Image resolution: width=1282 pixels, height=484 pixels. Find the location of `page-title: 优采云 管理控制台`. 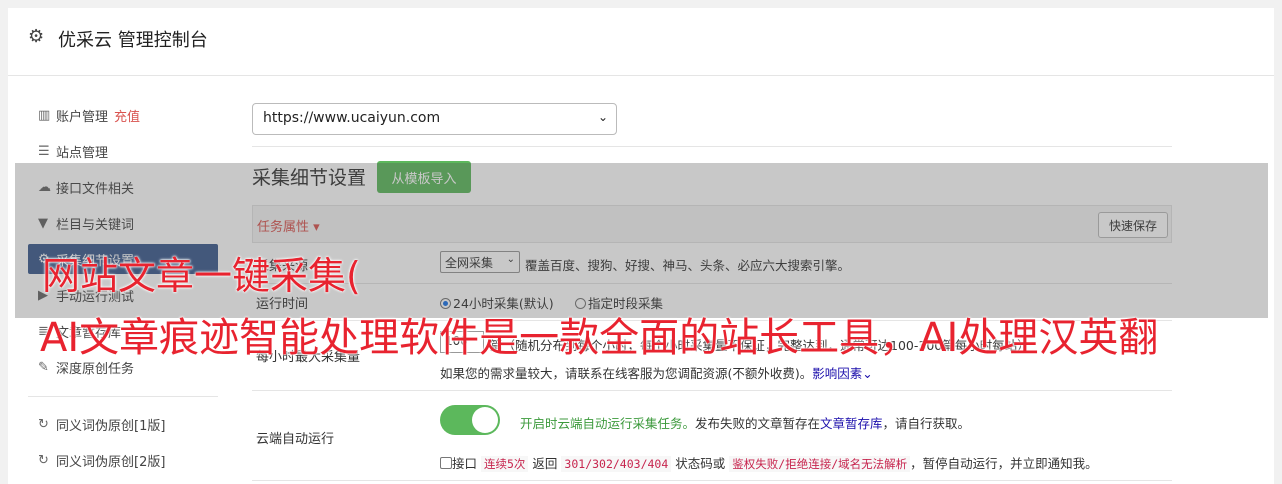

page-title: 优采云 管理控制台 is located at coordinates (133, 40).